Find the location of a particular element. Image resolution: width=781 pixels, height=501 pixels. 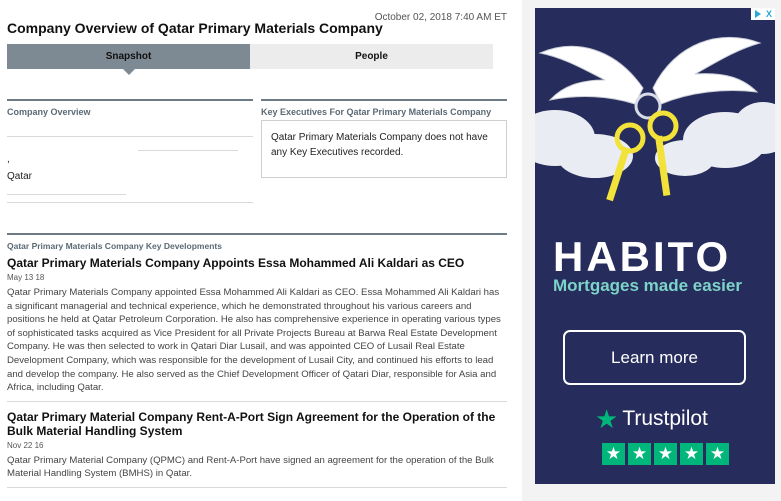

trustpilot-logo: ★ Trustpilot is located at coordinates (651, 419).